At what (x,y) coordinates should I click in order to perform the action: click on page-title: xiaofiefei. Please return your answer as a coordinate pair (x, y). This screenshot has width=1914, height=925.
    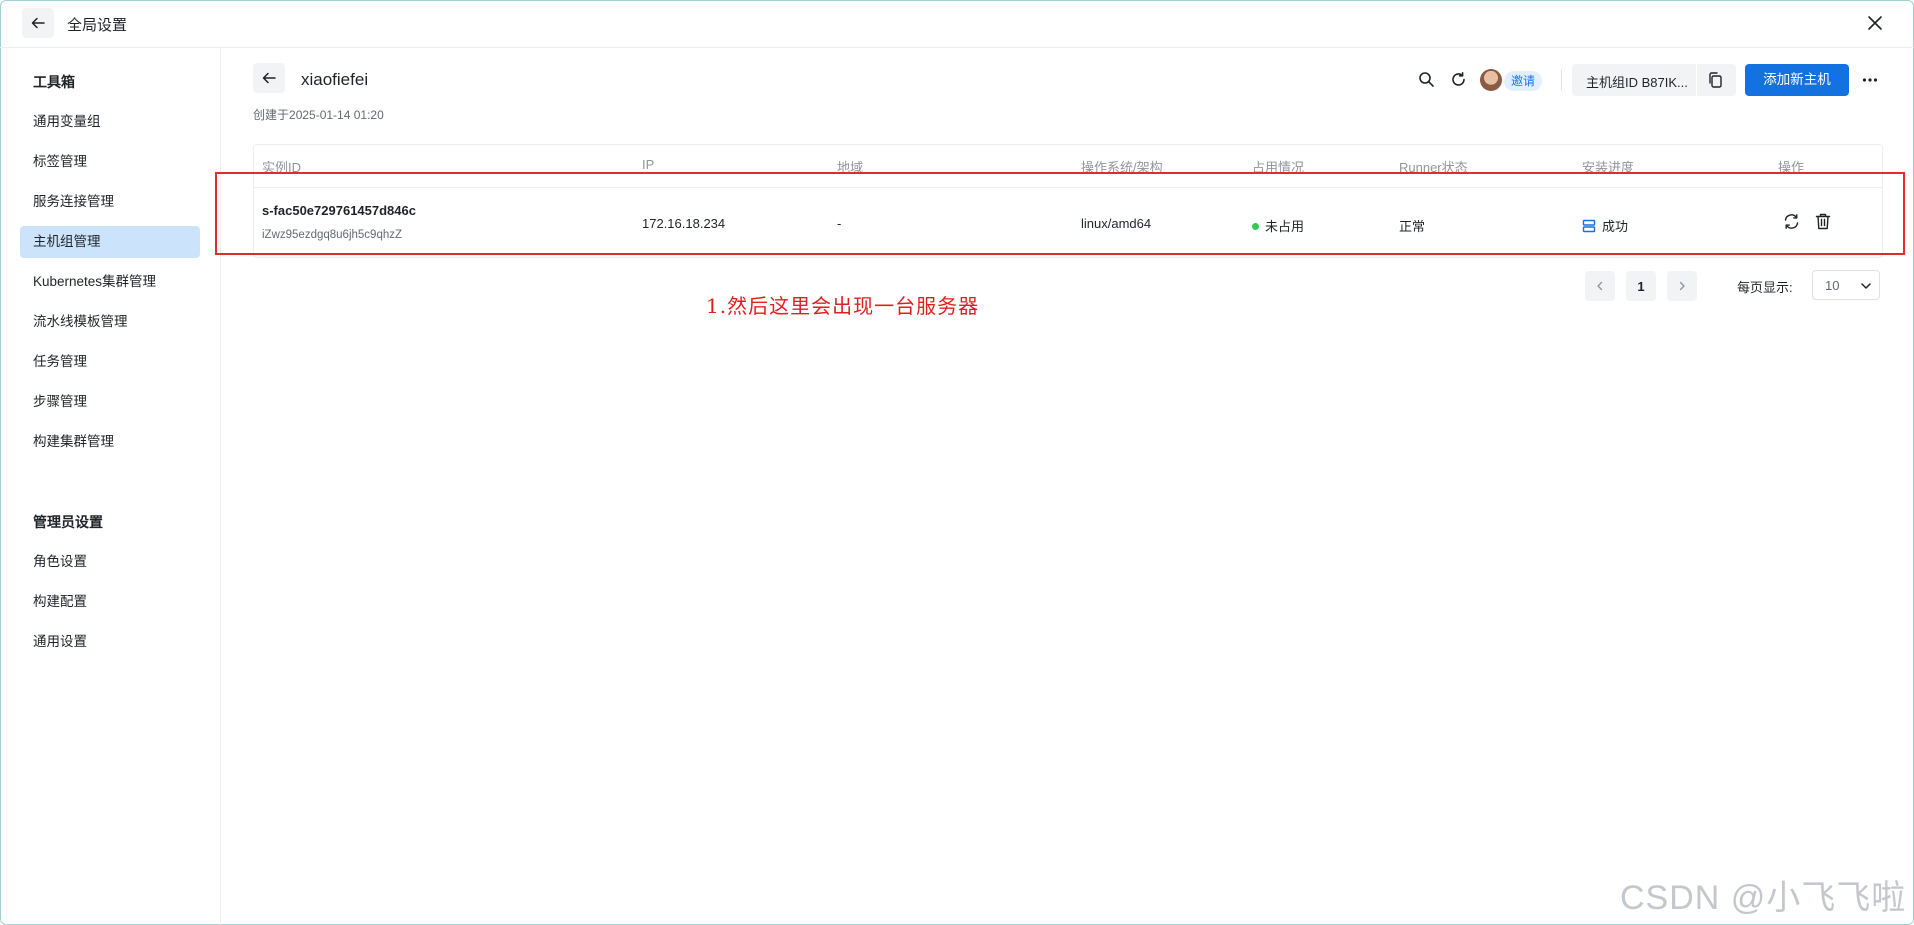
    Looking at the image, I should click on (335, 79).